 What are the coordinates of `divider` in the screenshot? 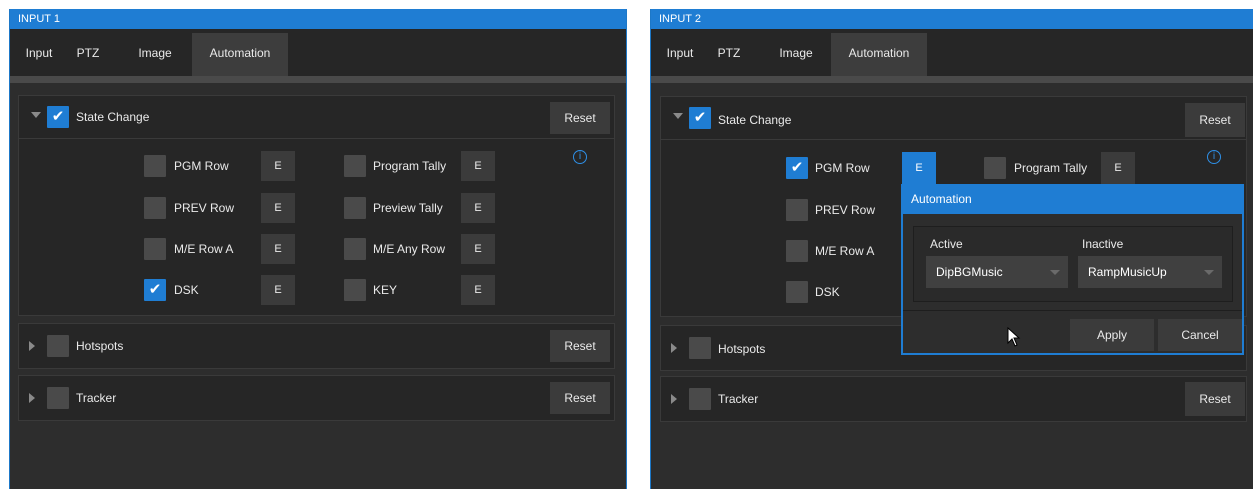 It's located at (1072, 310).